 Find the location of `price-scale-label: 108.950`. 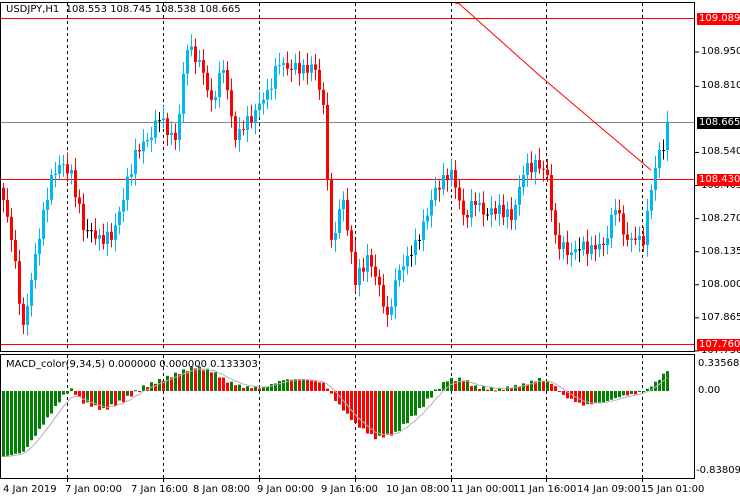

price-scale-label: 108.950 is located at coordinates (720, 51).